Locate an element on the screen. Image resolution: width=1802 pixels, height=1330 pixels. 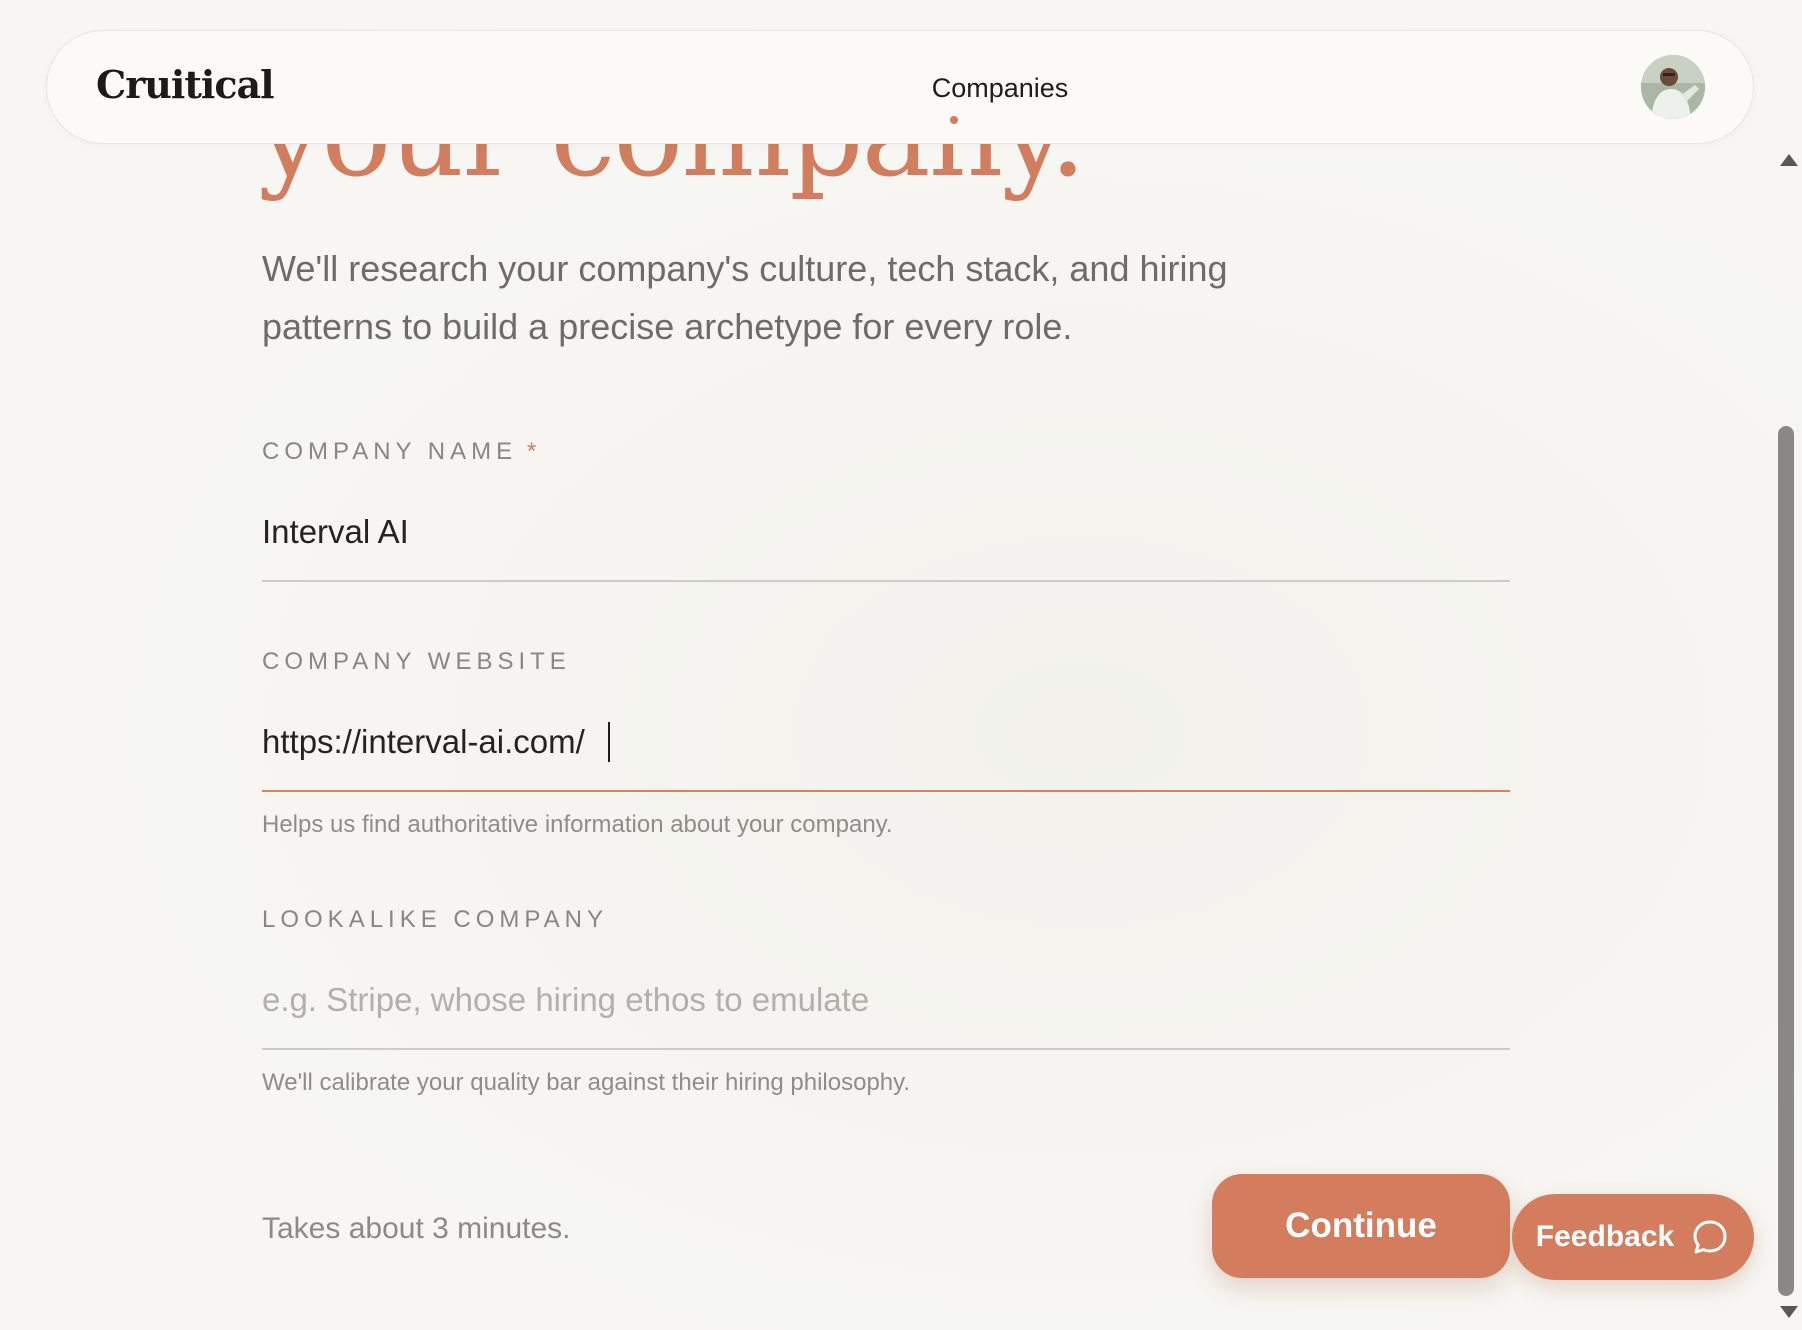
lookalike-company-label: LOOKALIKE COMPANY is located at coordinates (435, 919).